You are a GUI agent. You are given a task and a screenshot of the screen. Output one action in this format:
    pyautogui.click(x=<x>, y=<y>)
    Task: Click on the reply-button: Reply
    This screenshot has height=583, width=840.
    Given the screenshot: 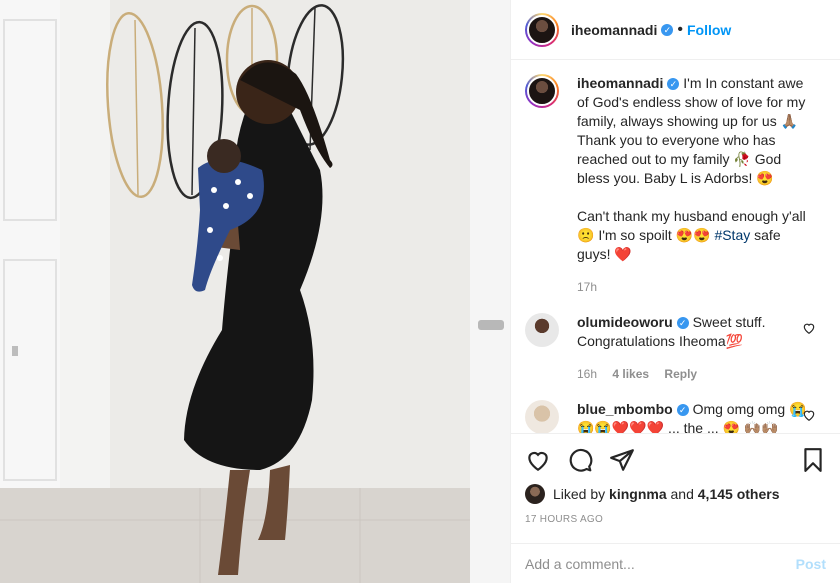 What is the action you would take?
    pyautogui.click(x=680, y=374)
    